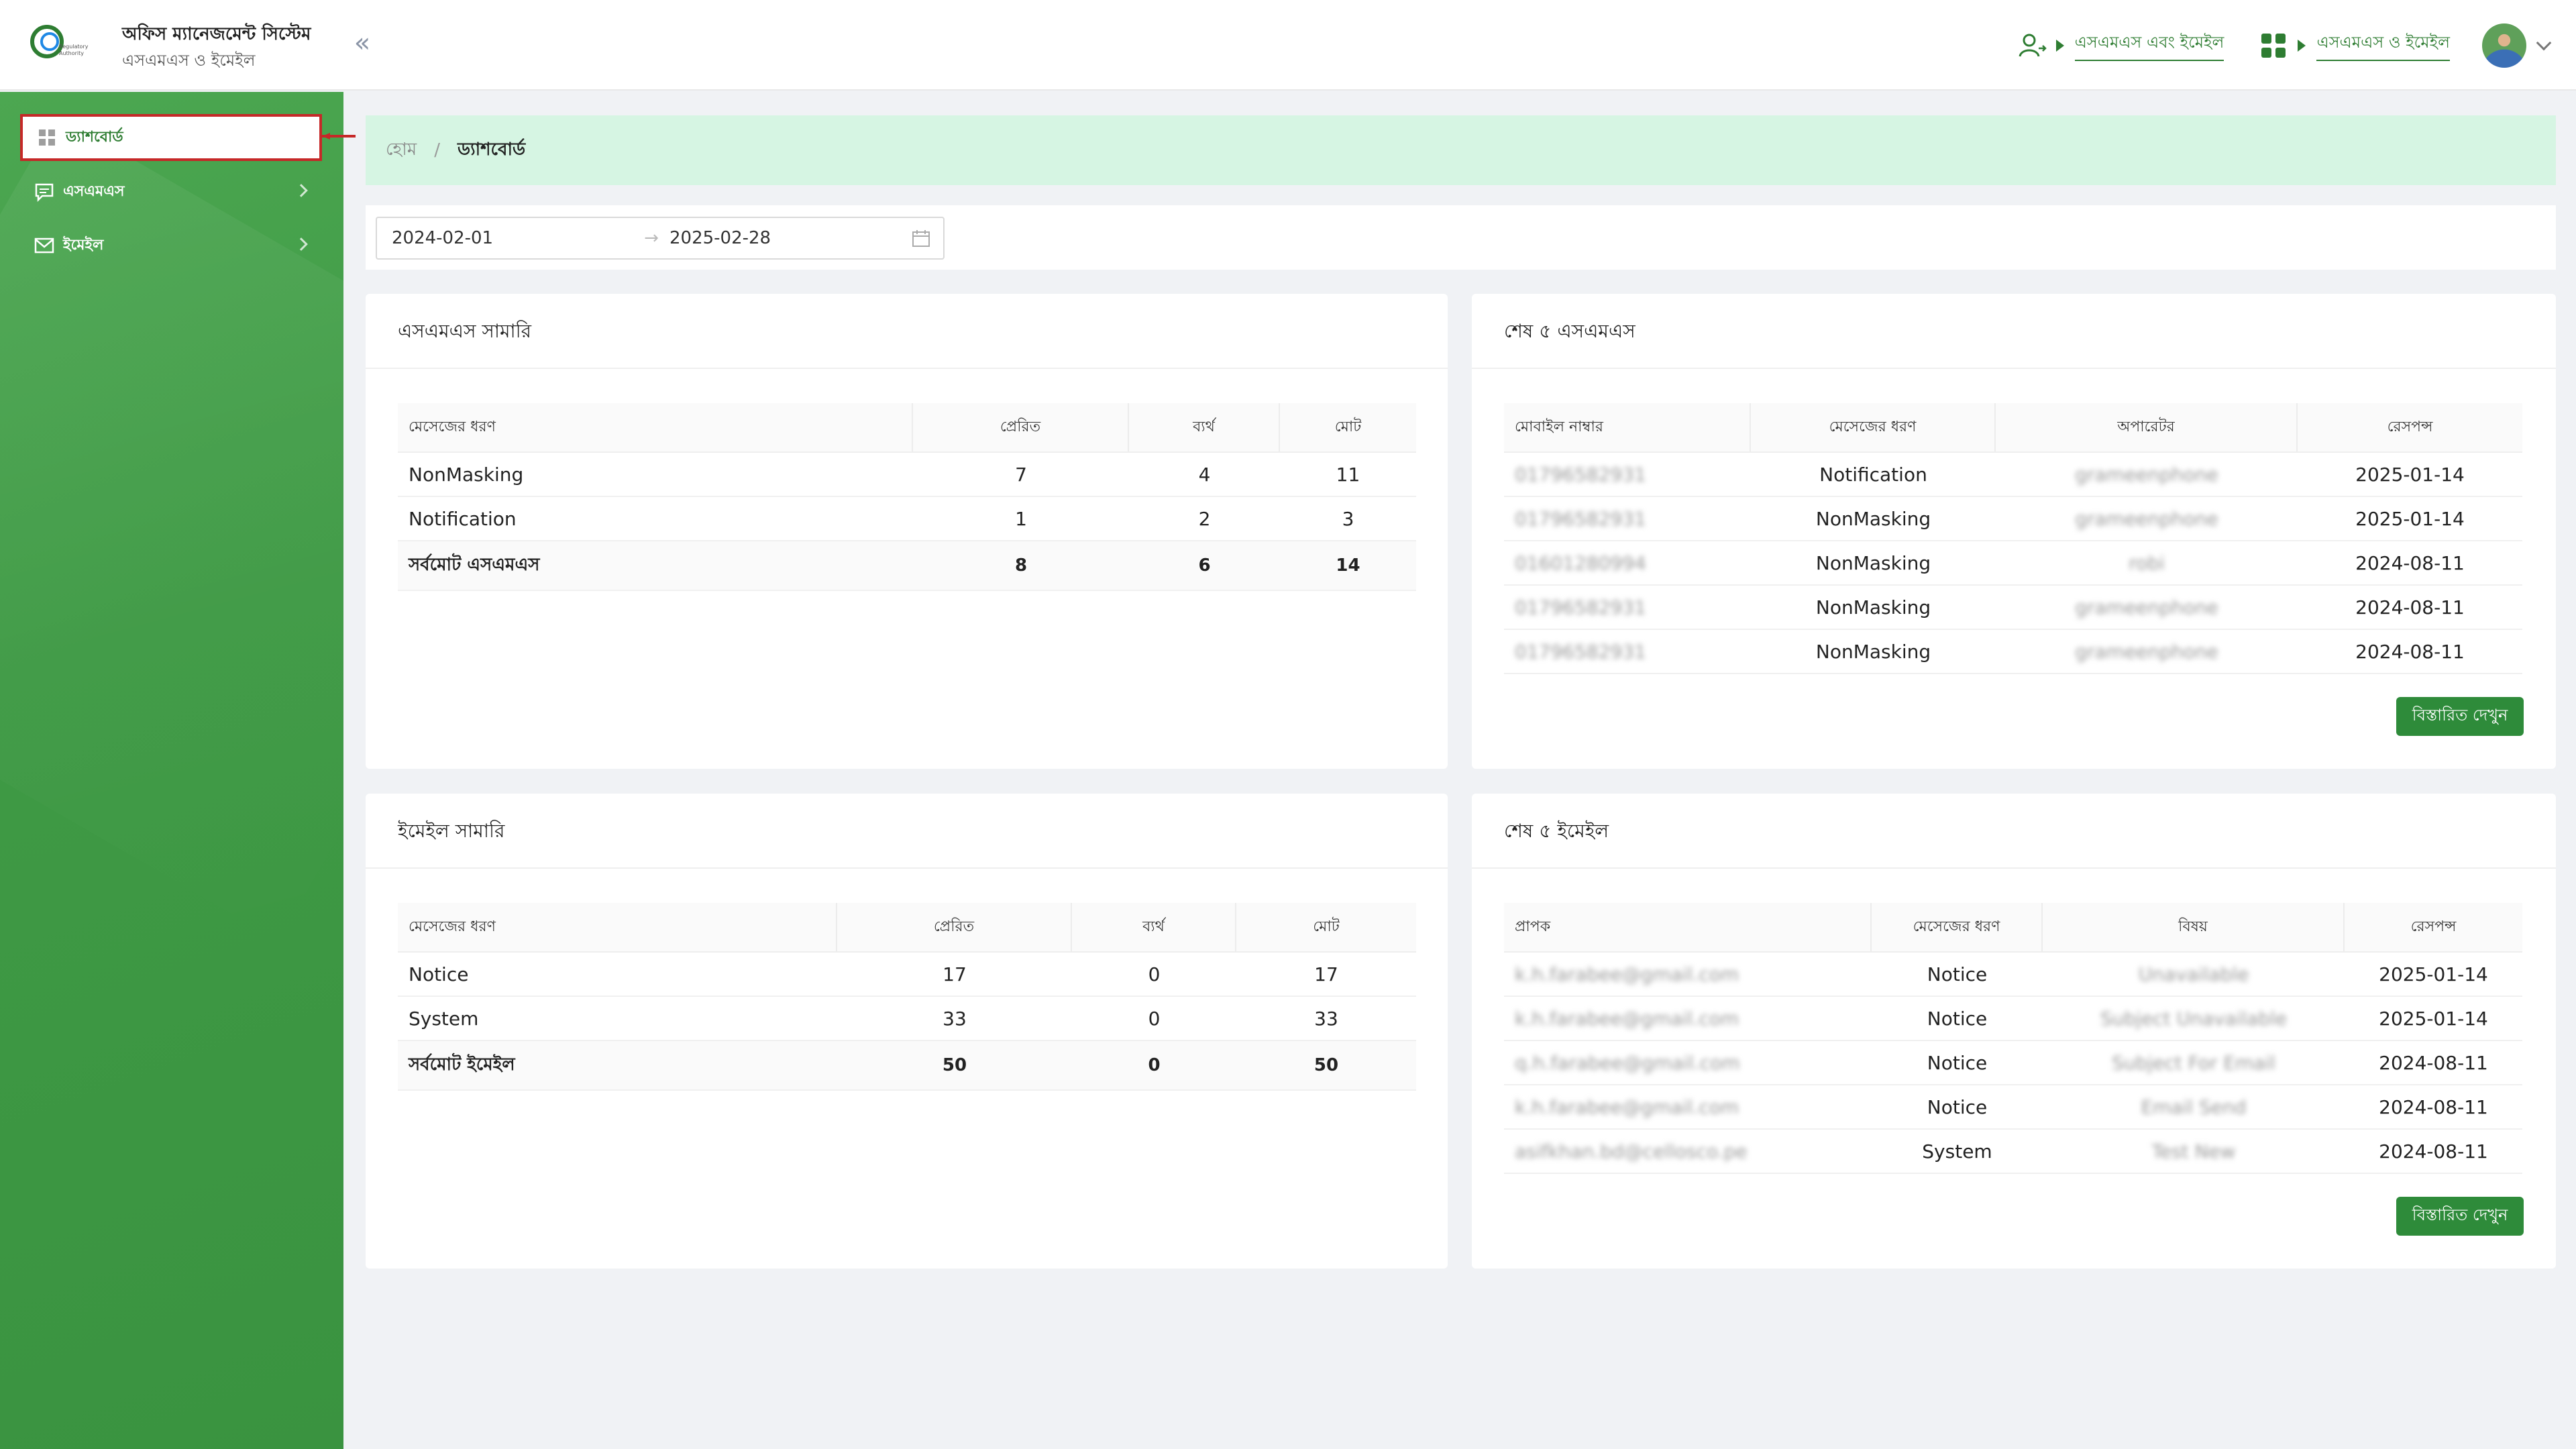  Describe the element at coordinates (1348, 565) in the screenshot. I see `table-cell: 14` at that location.